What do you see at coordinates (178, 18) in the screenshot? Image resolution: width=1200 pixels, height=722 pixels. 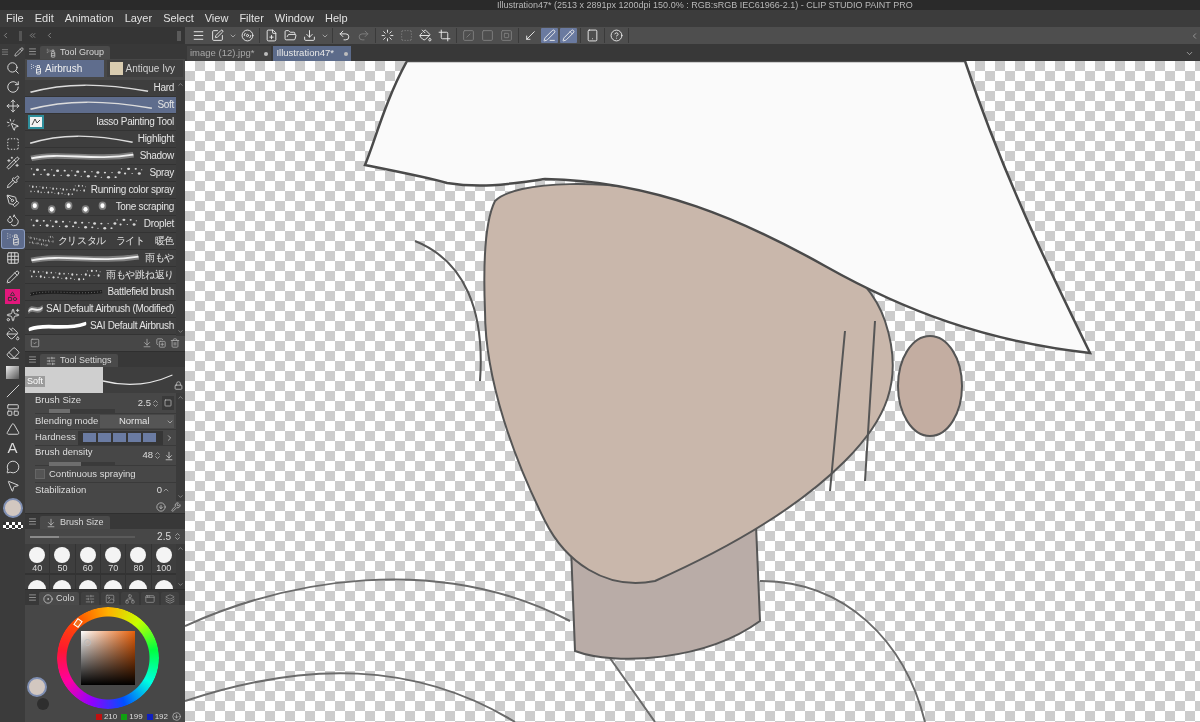 I see `menu-item: Select` at bounding box center [178, 18].